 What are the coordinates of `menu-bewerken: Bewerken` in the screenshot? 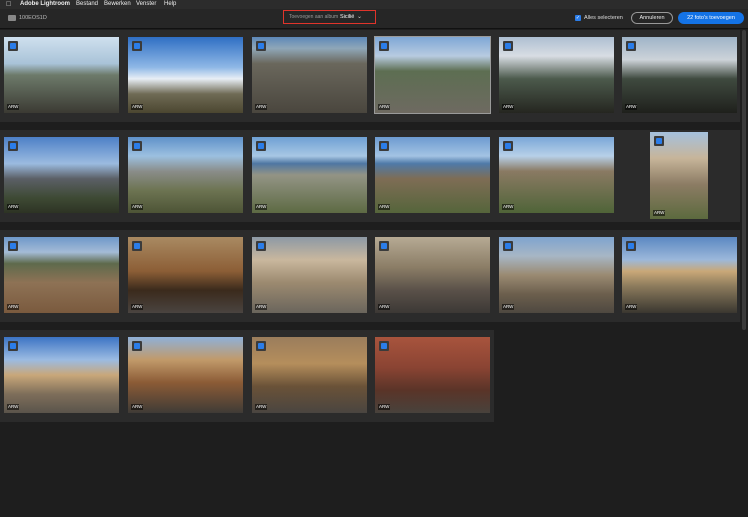 It's located at (117, 4).